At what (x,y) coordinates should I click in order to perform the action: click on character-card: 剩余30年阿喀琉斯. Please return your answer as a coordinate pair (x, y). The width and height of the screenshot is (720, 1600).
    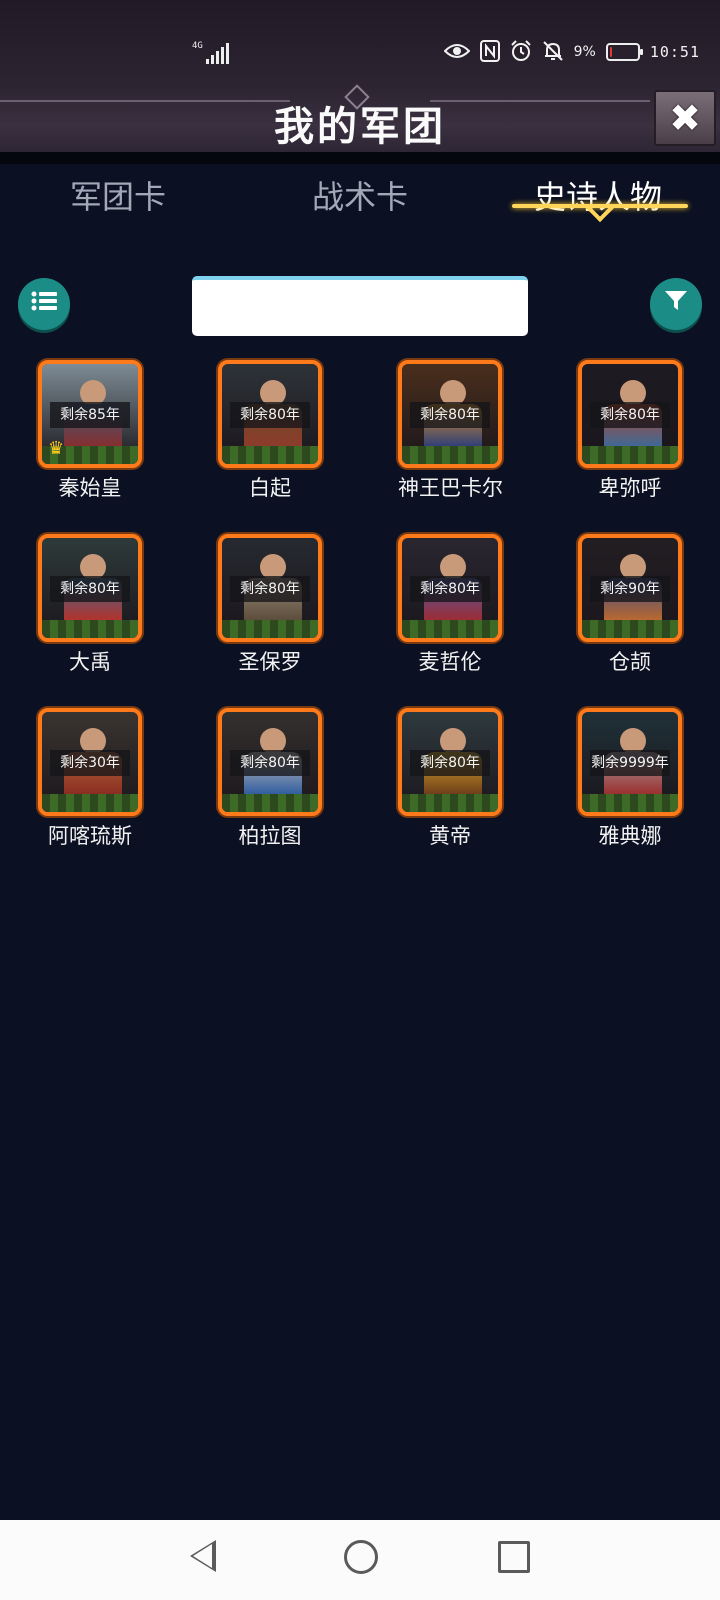
    Looking at the image, I should click on (93, 779).